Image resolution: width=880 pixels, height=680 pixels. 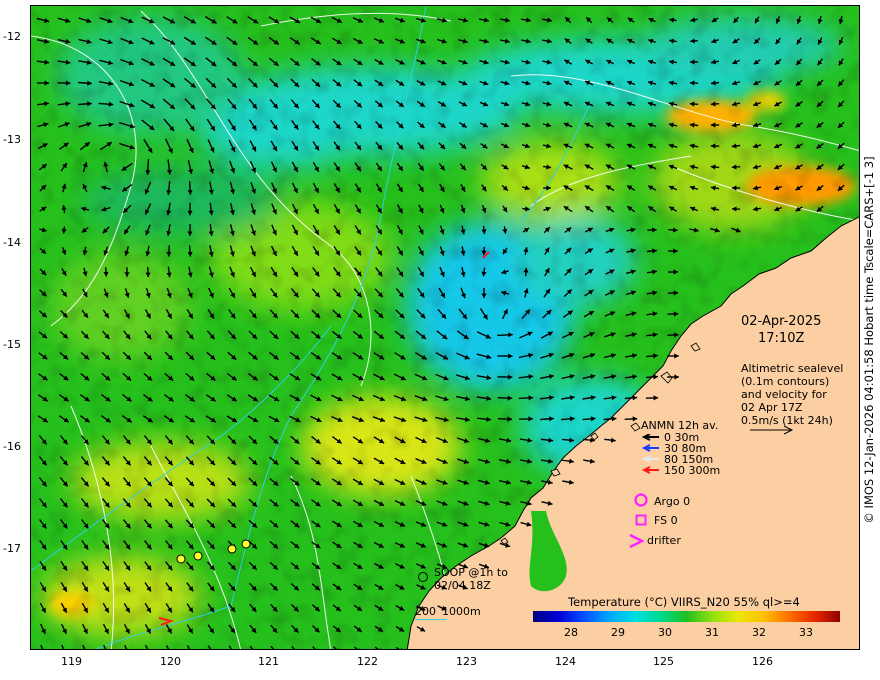 I want to click on soop-circle-icon, so click(x=423, y=577).